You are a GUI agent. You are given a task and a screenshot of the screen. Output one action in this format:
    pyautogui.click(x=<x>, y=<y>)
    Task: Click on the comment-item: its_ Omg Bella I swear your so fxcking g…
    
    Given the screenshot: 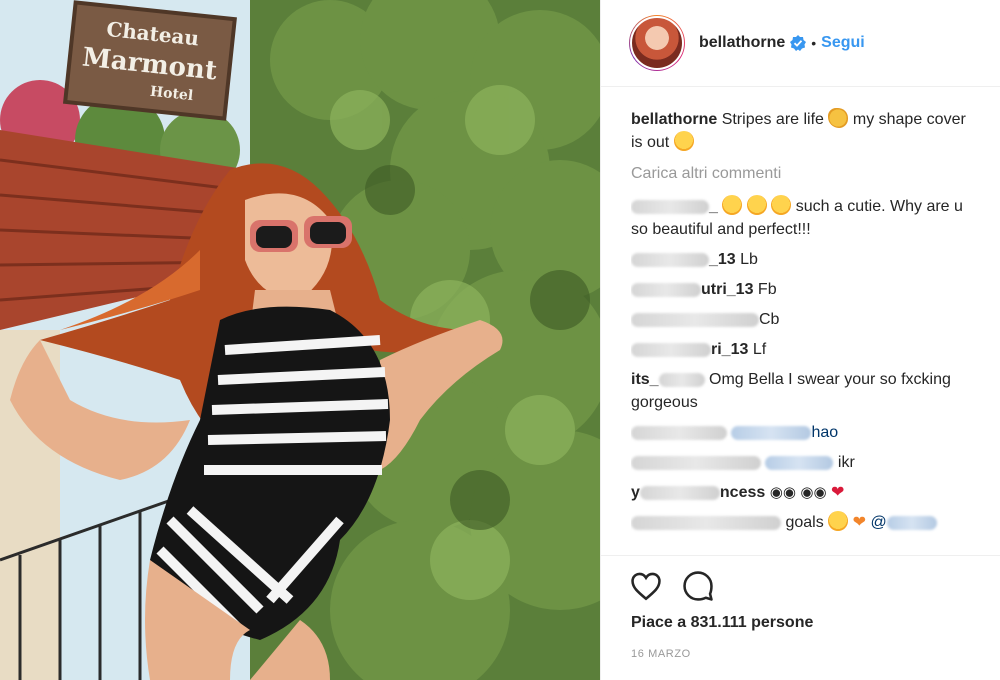 What is the action you would take?
    pyautogui.click(x=801, y=391)
    